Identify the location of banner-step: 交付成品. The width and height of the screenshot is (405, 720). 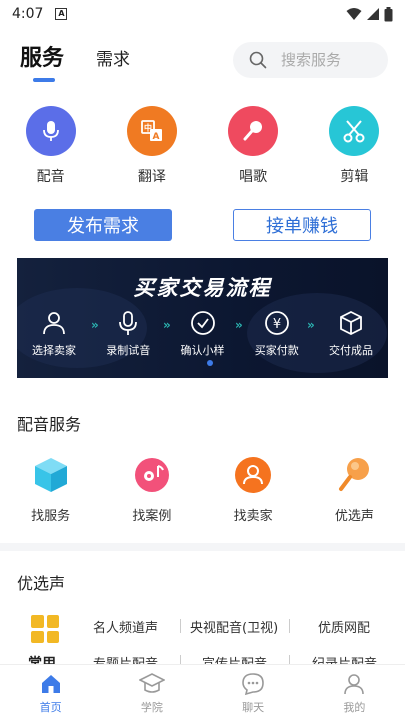
(351, 334).